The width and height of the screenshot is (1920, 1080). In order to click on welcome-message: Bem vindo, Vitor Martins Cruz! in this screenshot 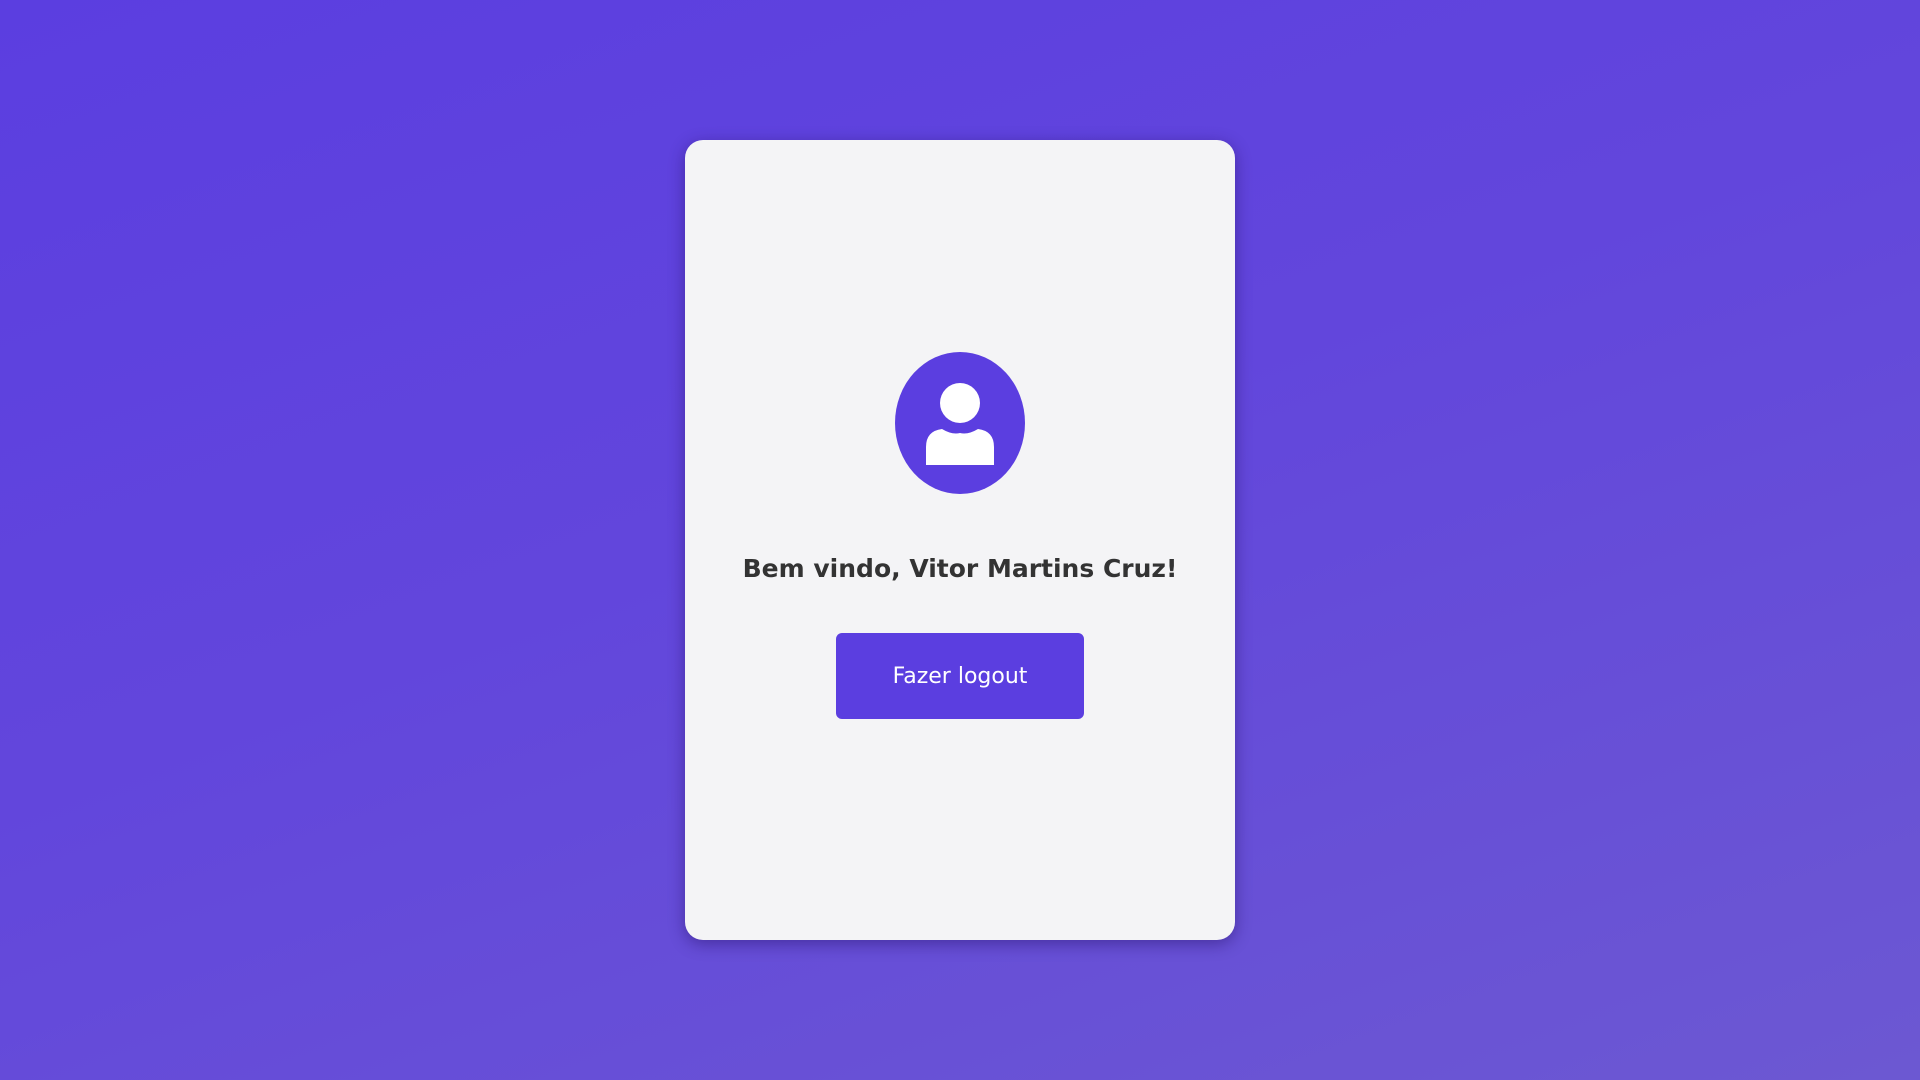, I will do `click(960, 568)`.